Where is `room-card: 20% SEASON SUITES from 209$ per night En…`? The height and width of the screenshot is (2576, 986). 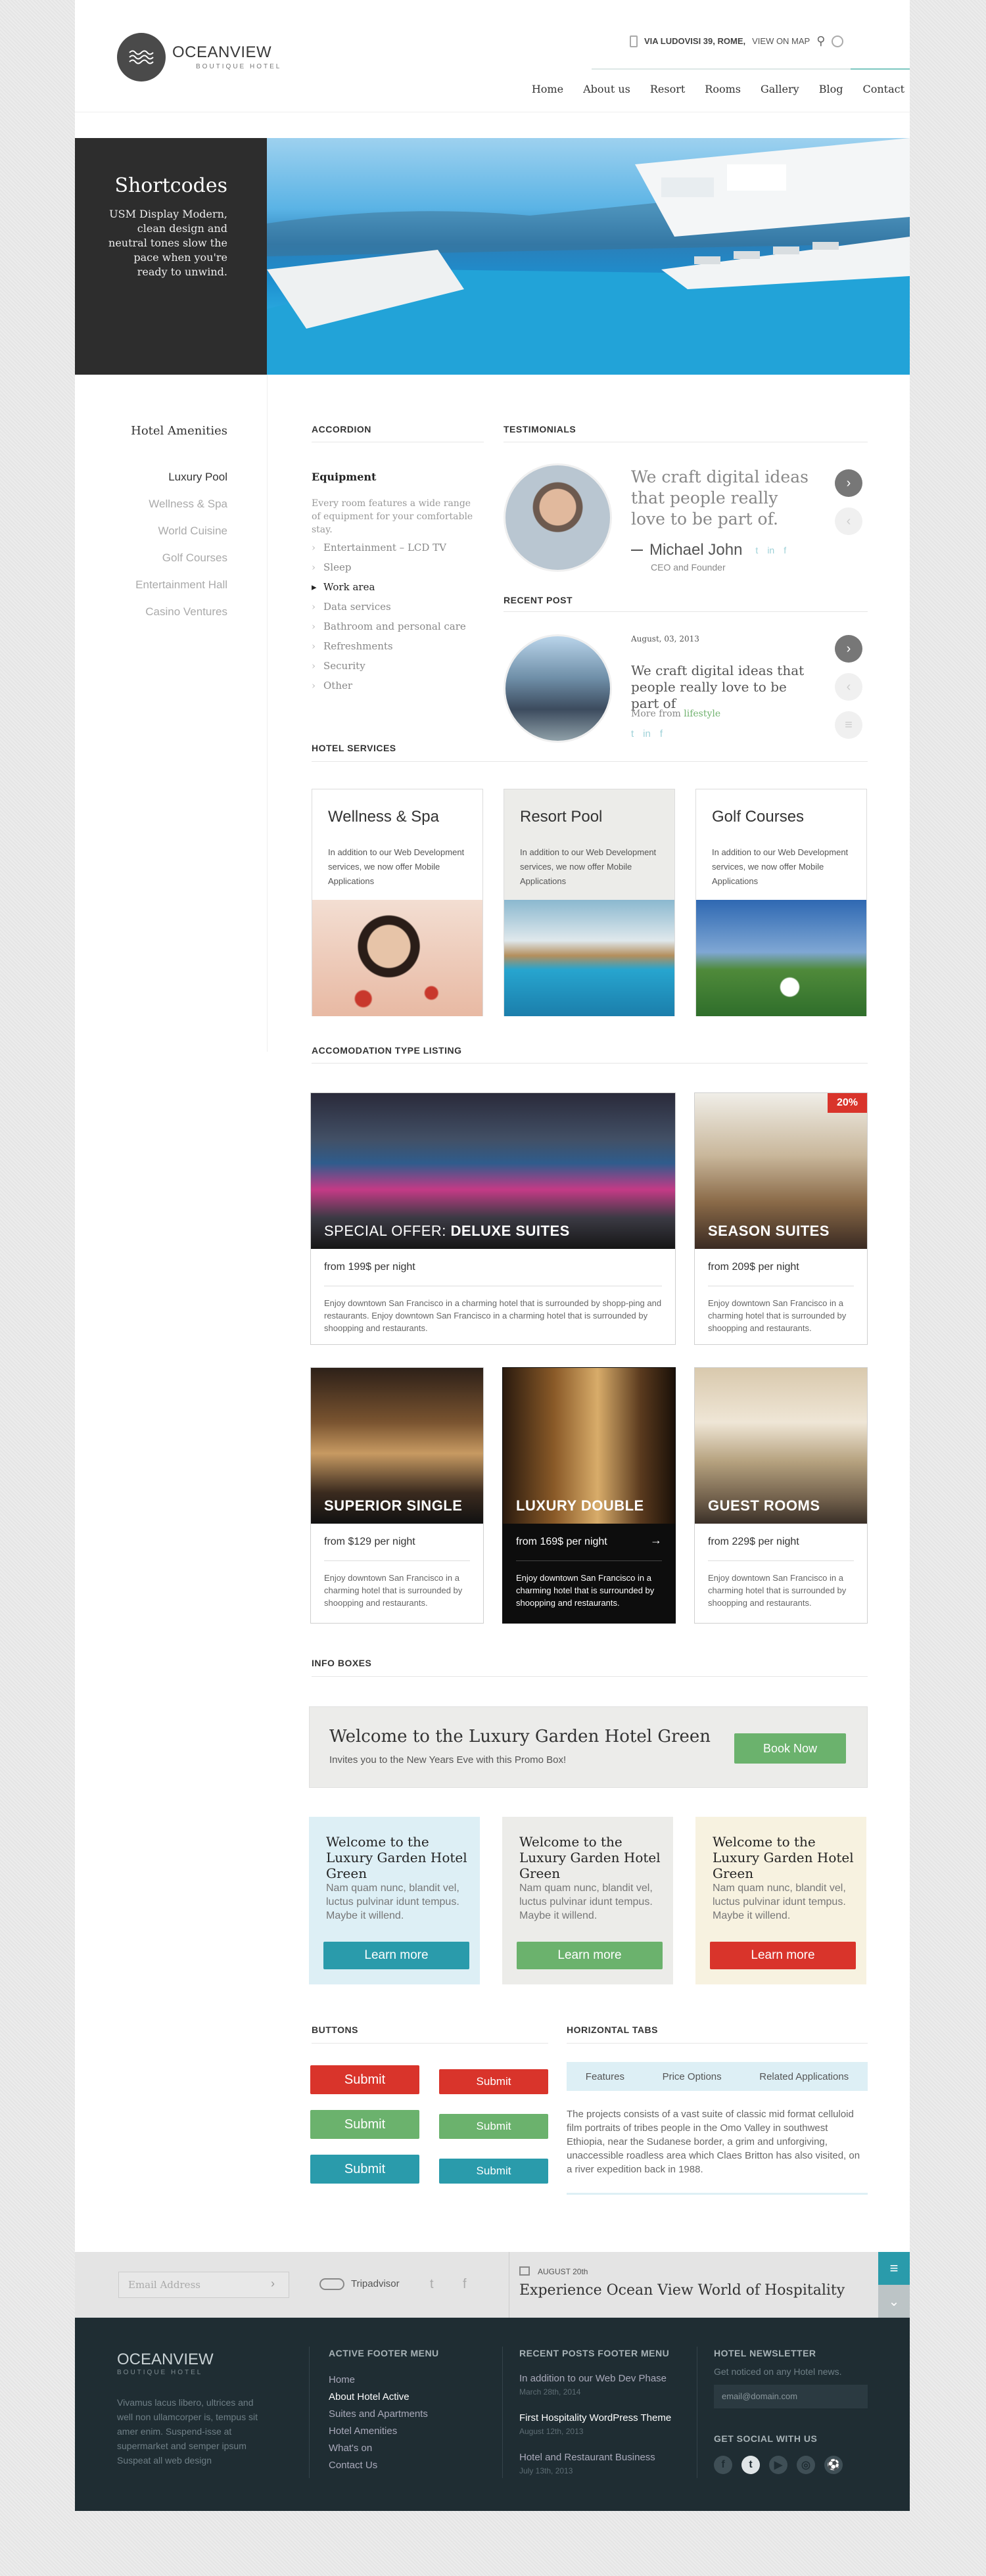 room-card: 20% SEASON SUITES from 209$ per night En… is located at coordinates (781, 1218).